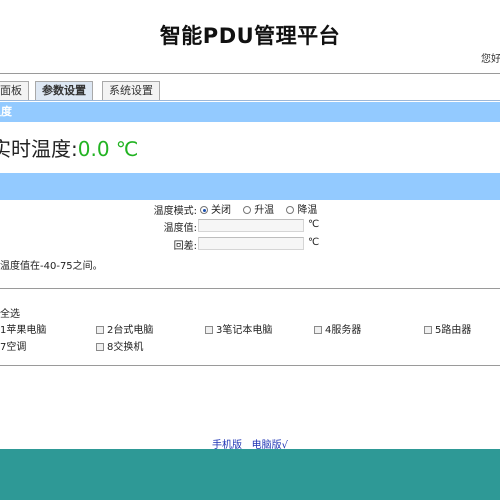  Describe the element at coordinates (250, 36) in the screenshot. I see `page-title: 智能PDU管理平台` at that location.